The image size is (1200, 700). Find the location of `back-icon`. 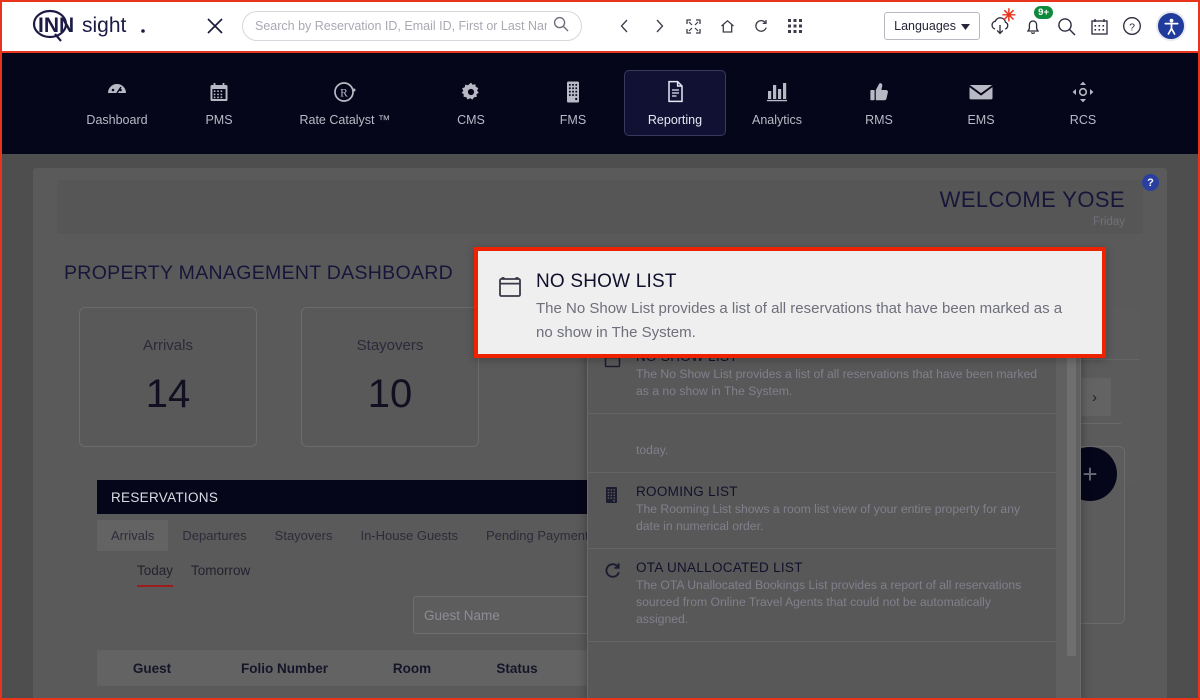

back-icon is located at coordinates (625, 26).